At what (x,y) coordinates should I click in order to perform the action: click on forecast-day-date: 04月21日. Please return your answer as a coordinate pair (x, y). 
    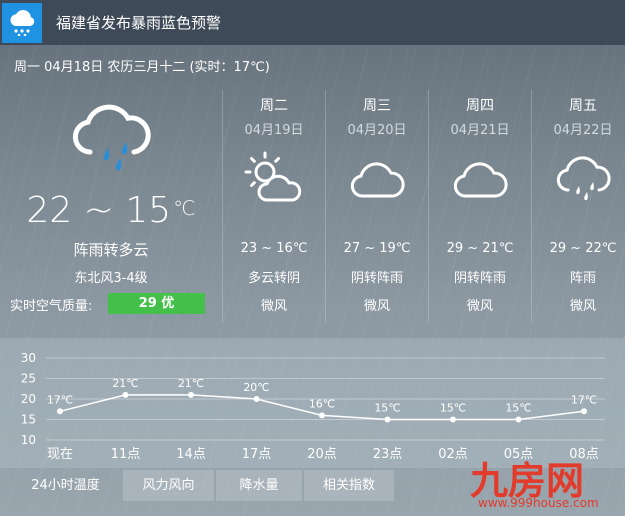
    Looking at the image, I should click on (480, 130).